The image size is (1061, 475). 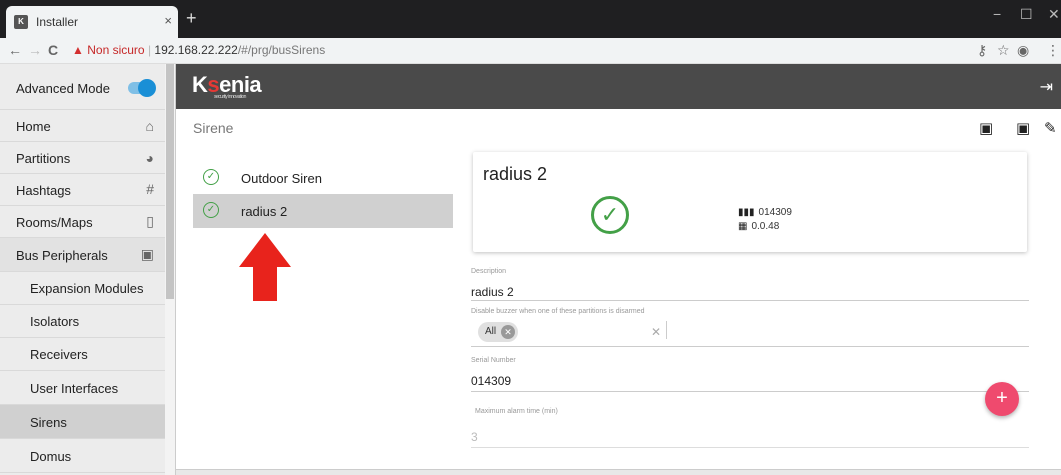 What do you see at coordinates (746, 212) in the screenshot?
I see `barcode-icon: ▮▮▮` at bounding box center [746, 212].